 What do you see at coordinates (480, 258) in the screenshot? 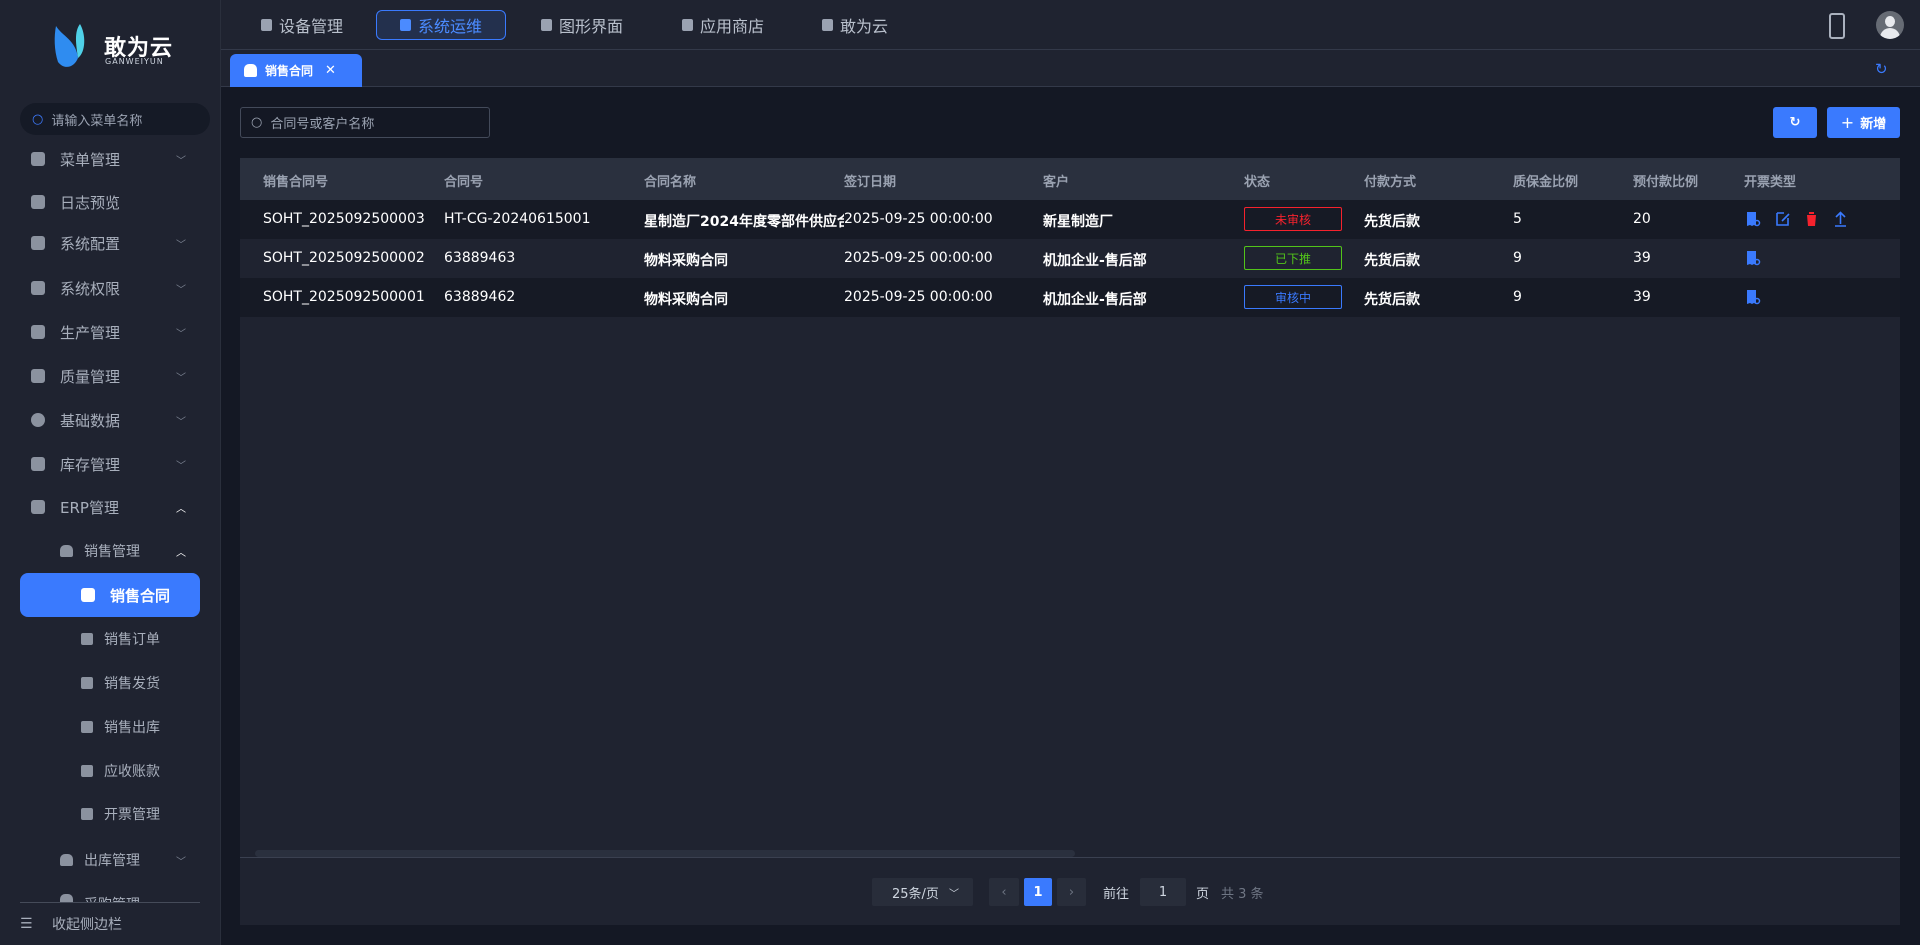
I see `table-cell: 63889463` at bounding box center [480, 258].